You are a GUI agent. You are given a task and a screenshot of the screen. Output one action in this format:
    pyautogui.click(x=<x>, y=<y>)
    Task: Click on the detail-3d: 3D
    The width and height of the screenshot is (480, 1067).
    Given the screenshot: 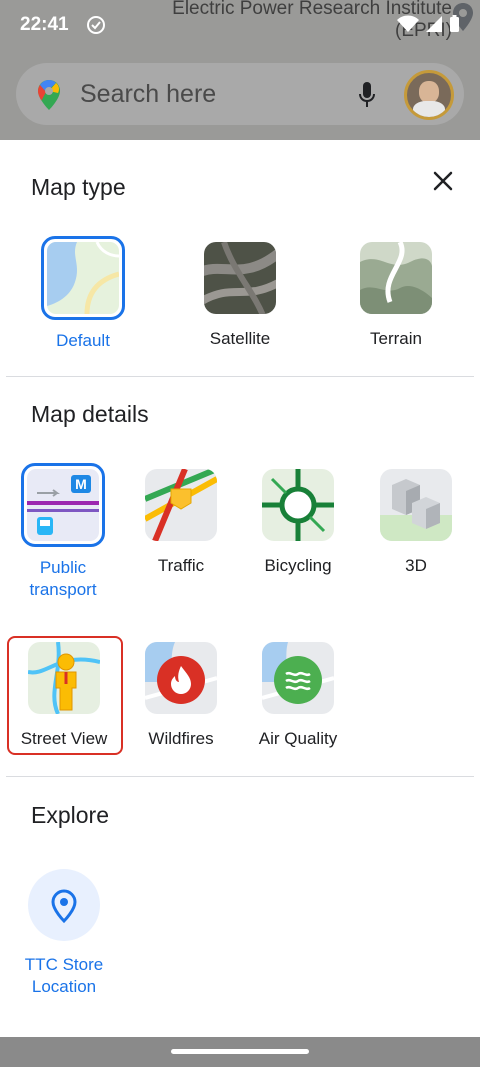 What is the action you would take?
    pyautogui.click(x=416, y=523)
    